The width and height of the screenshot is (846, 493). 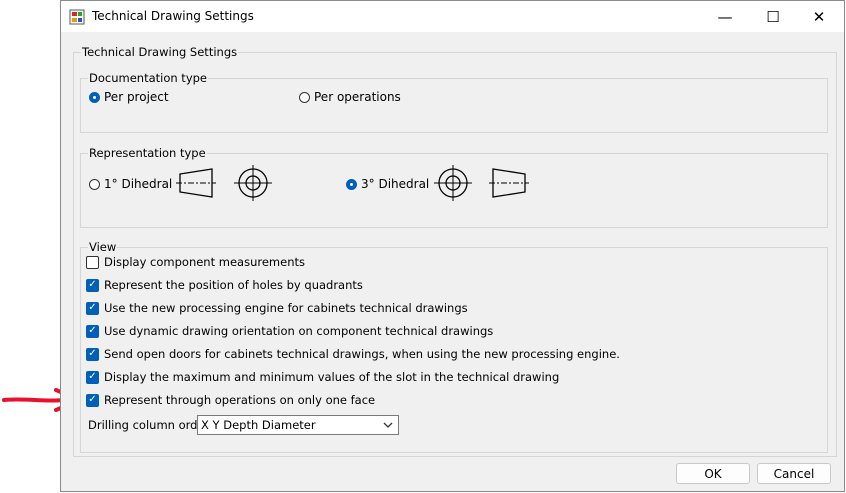 I want to click on minimize-button: —, so click(x=725, y=16).